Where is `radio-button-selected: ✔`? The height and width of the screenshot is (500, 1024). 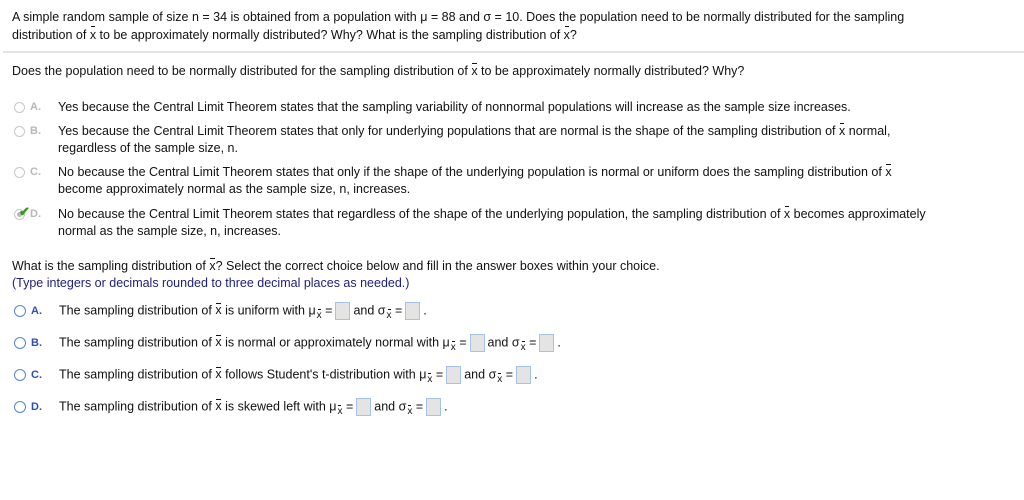
radio-button-selected: ✔ is located at coordinates (22, 212).